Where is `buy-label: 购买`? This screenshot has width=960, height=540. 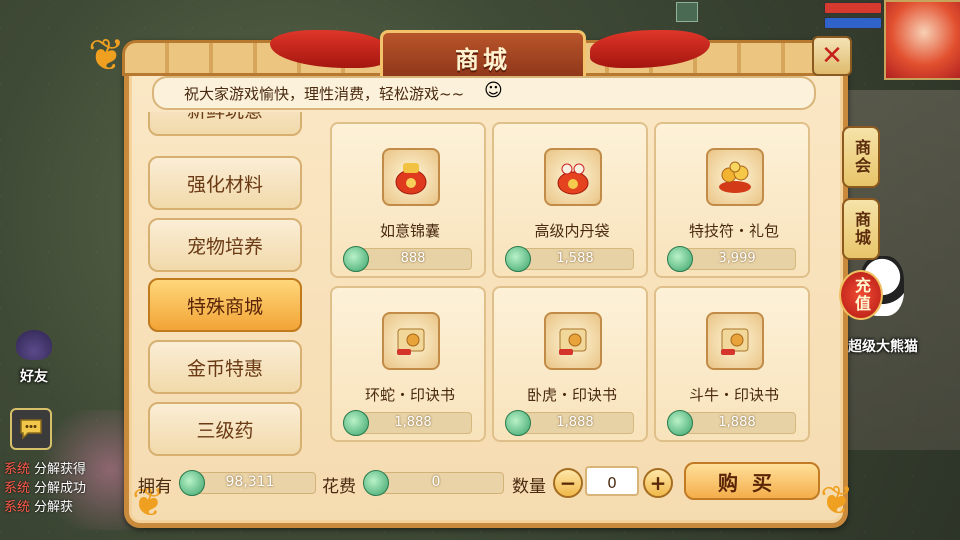 buy-label: 购买 is located at coordinates (752, 482).